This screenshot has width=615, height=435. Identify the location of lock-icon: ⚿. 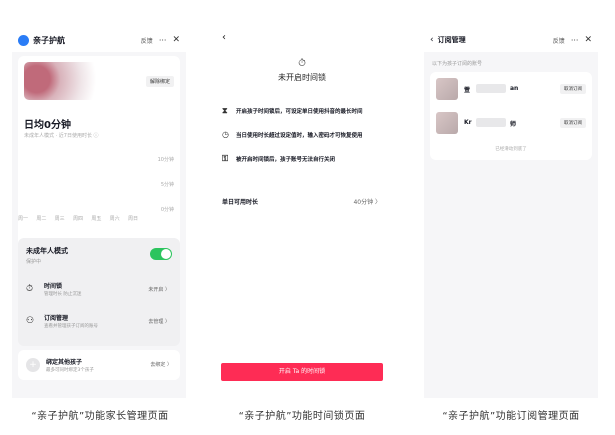
(225, 158).